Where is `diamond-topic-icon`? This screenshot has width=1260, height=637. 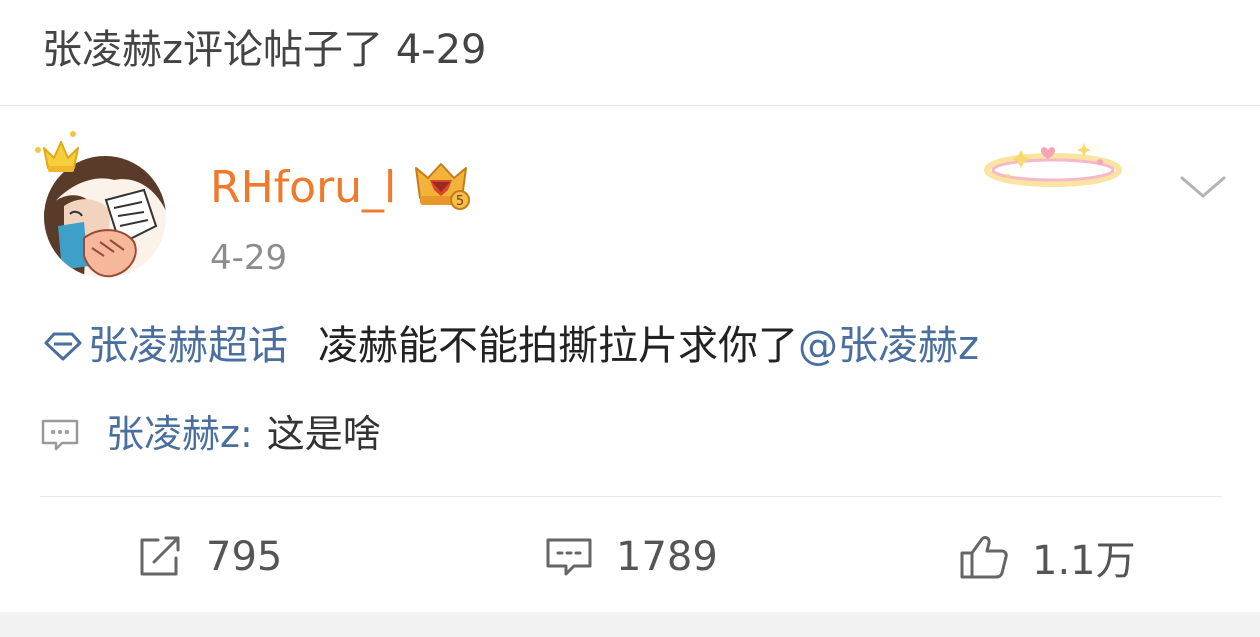
diamond-topic-icon is located at coordinates (63, 346).